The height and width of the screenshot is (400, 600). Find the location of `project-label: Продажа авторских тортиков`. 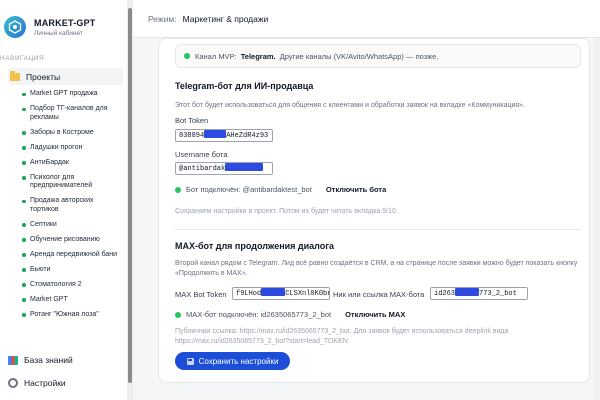

project-label: Продажа авторских тортиков is located at coordinates (62, 205).